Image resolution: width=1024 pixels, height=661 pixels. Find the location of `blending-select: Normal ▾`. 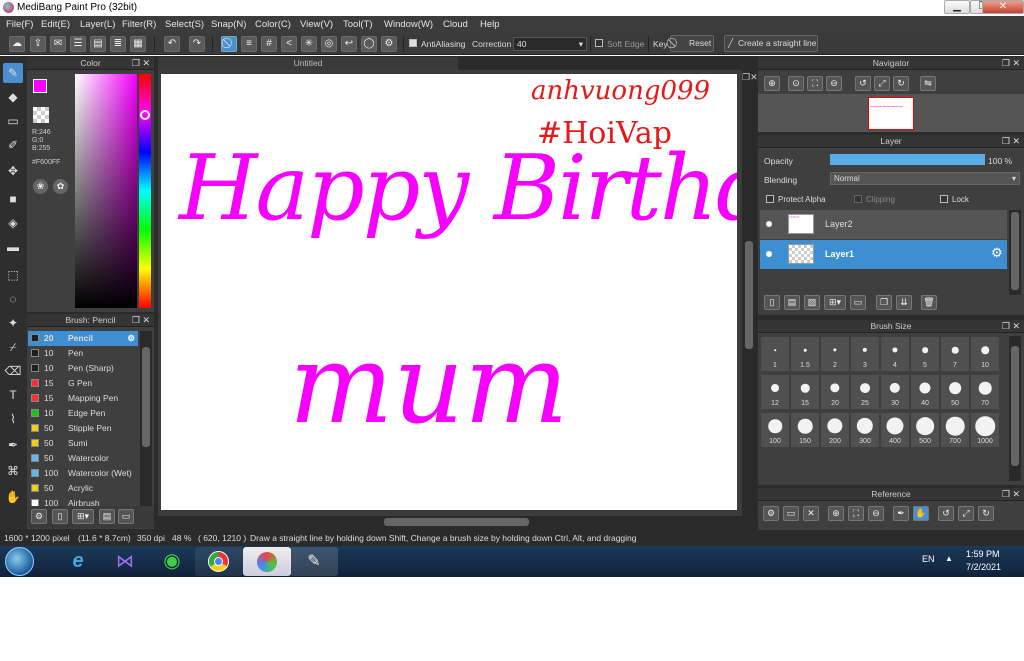

blending-select: Normal ▾ is located at coordinates (925, 178).